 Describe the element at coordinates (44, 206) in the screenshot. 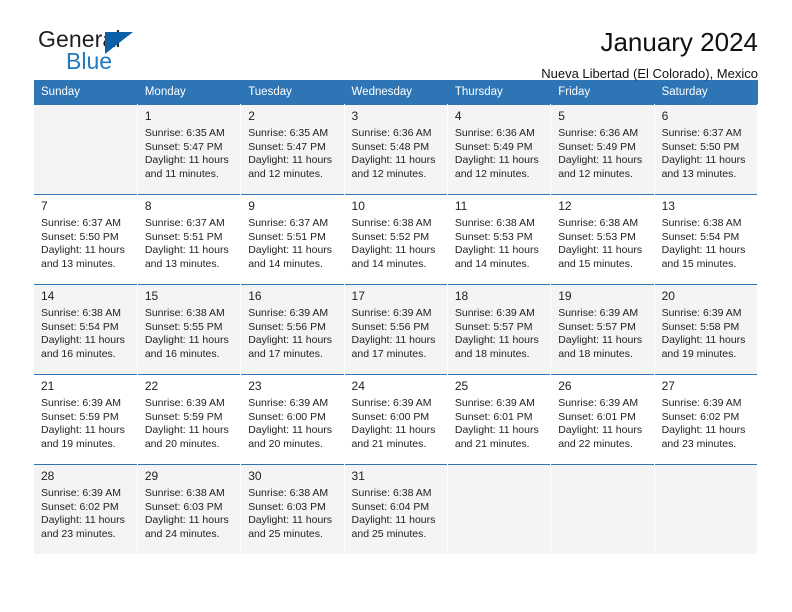

I see `day-number: 7` at that location.